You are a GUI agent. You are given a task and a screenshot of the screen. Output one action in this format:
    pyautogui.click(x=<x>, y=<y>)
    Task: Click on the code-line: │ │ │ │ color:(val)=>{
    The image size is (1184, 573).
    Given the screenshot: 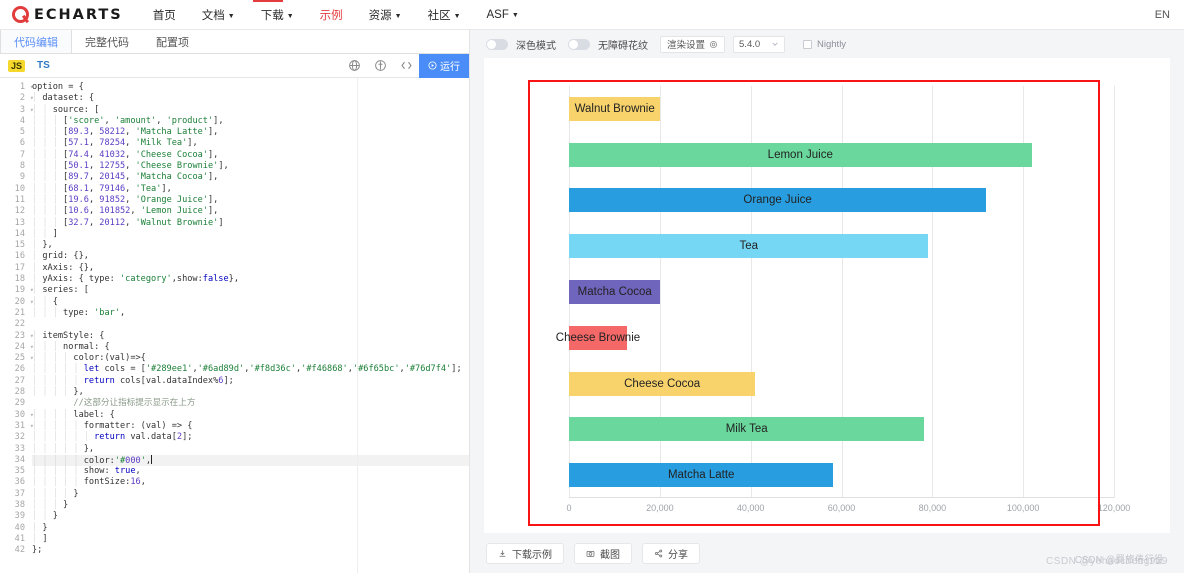 What is the action you would take?
    pyautogui.click(x=250, y=358)
    